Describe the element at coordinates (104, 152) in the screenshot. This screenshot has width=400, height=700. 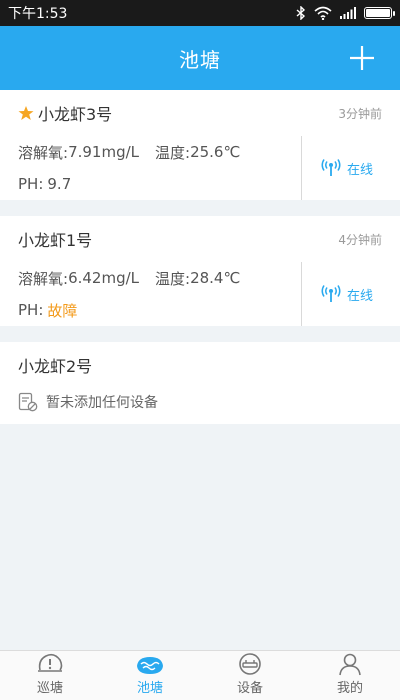
I see `oxygen-value: 7.91mg/L` at that location.